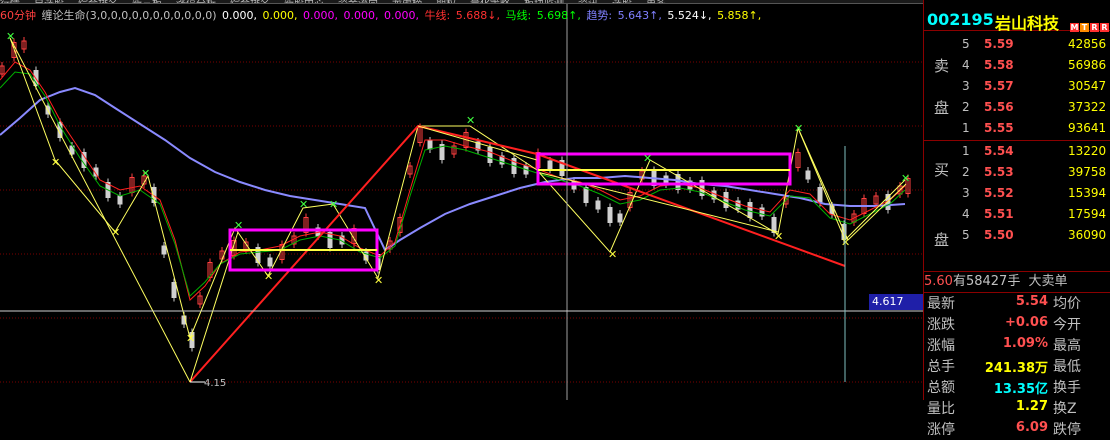 This screenshot has width=1110, height=440. What do you see at coordinates (129, 15) in the screenshot?
I see `formula-label: 缠论生命(3,0,0,0,0,0,0,0,0,0,0,0)` at bounding box center [129, 15].